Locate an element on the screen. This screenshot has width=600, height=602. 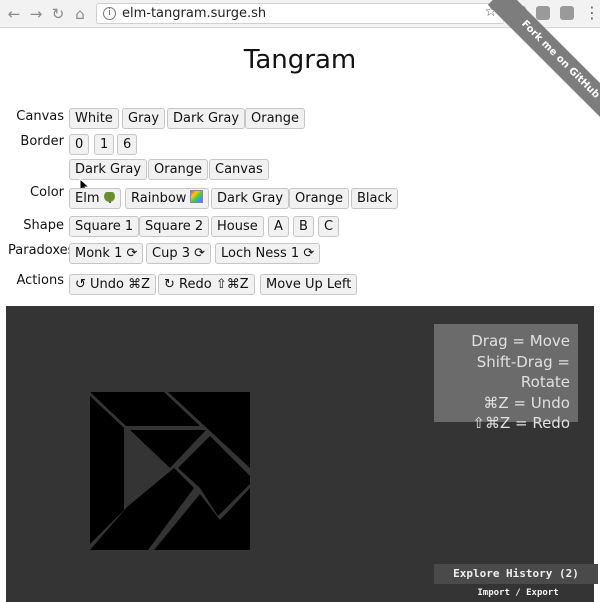
paradox-monk-1-button: Monk 1 ⟳ is located at coordinates (106, 253).